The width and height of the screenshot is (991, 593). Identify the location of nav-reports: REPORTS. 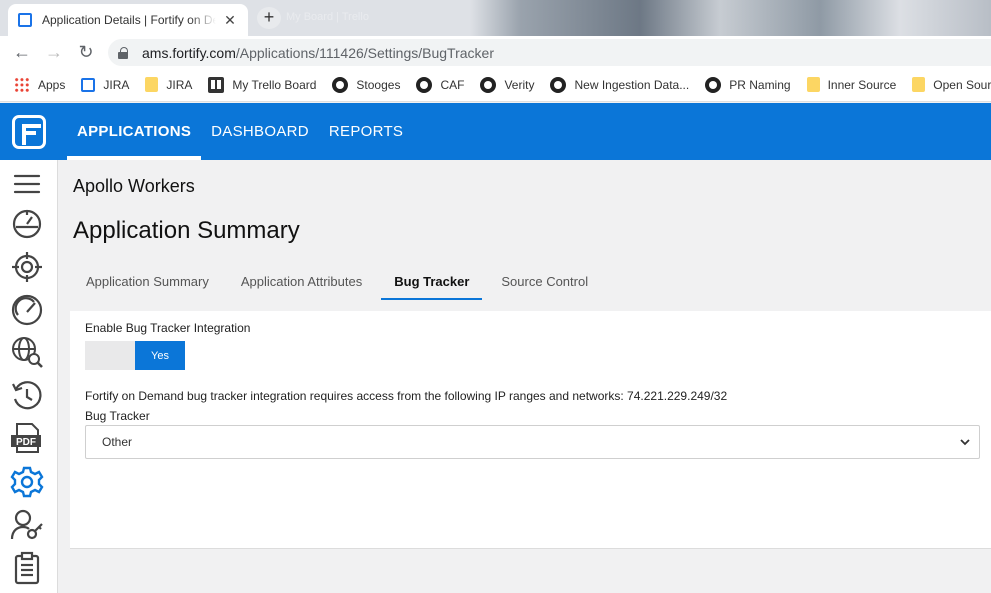
(366, 131).